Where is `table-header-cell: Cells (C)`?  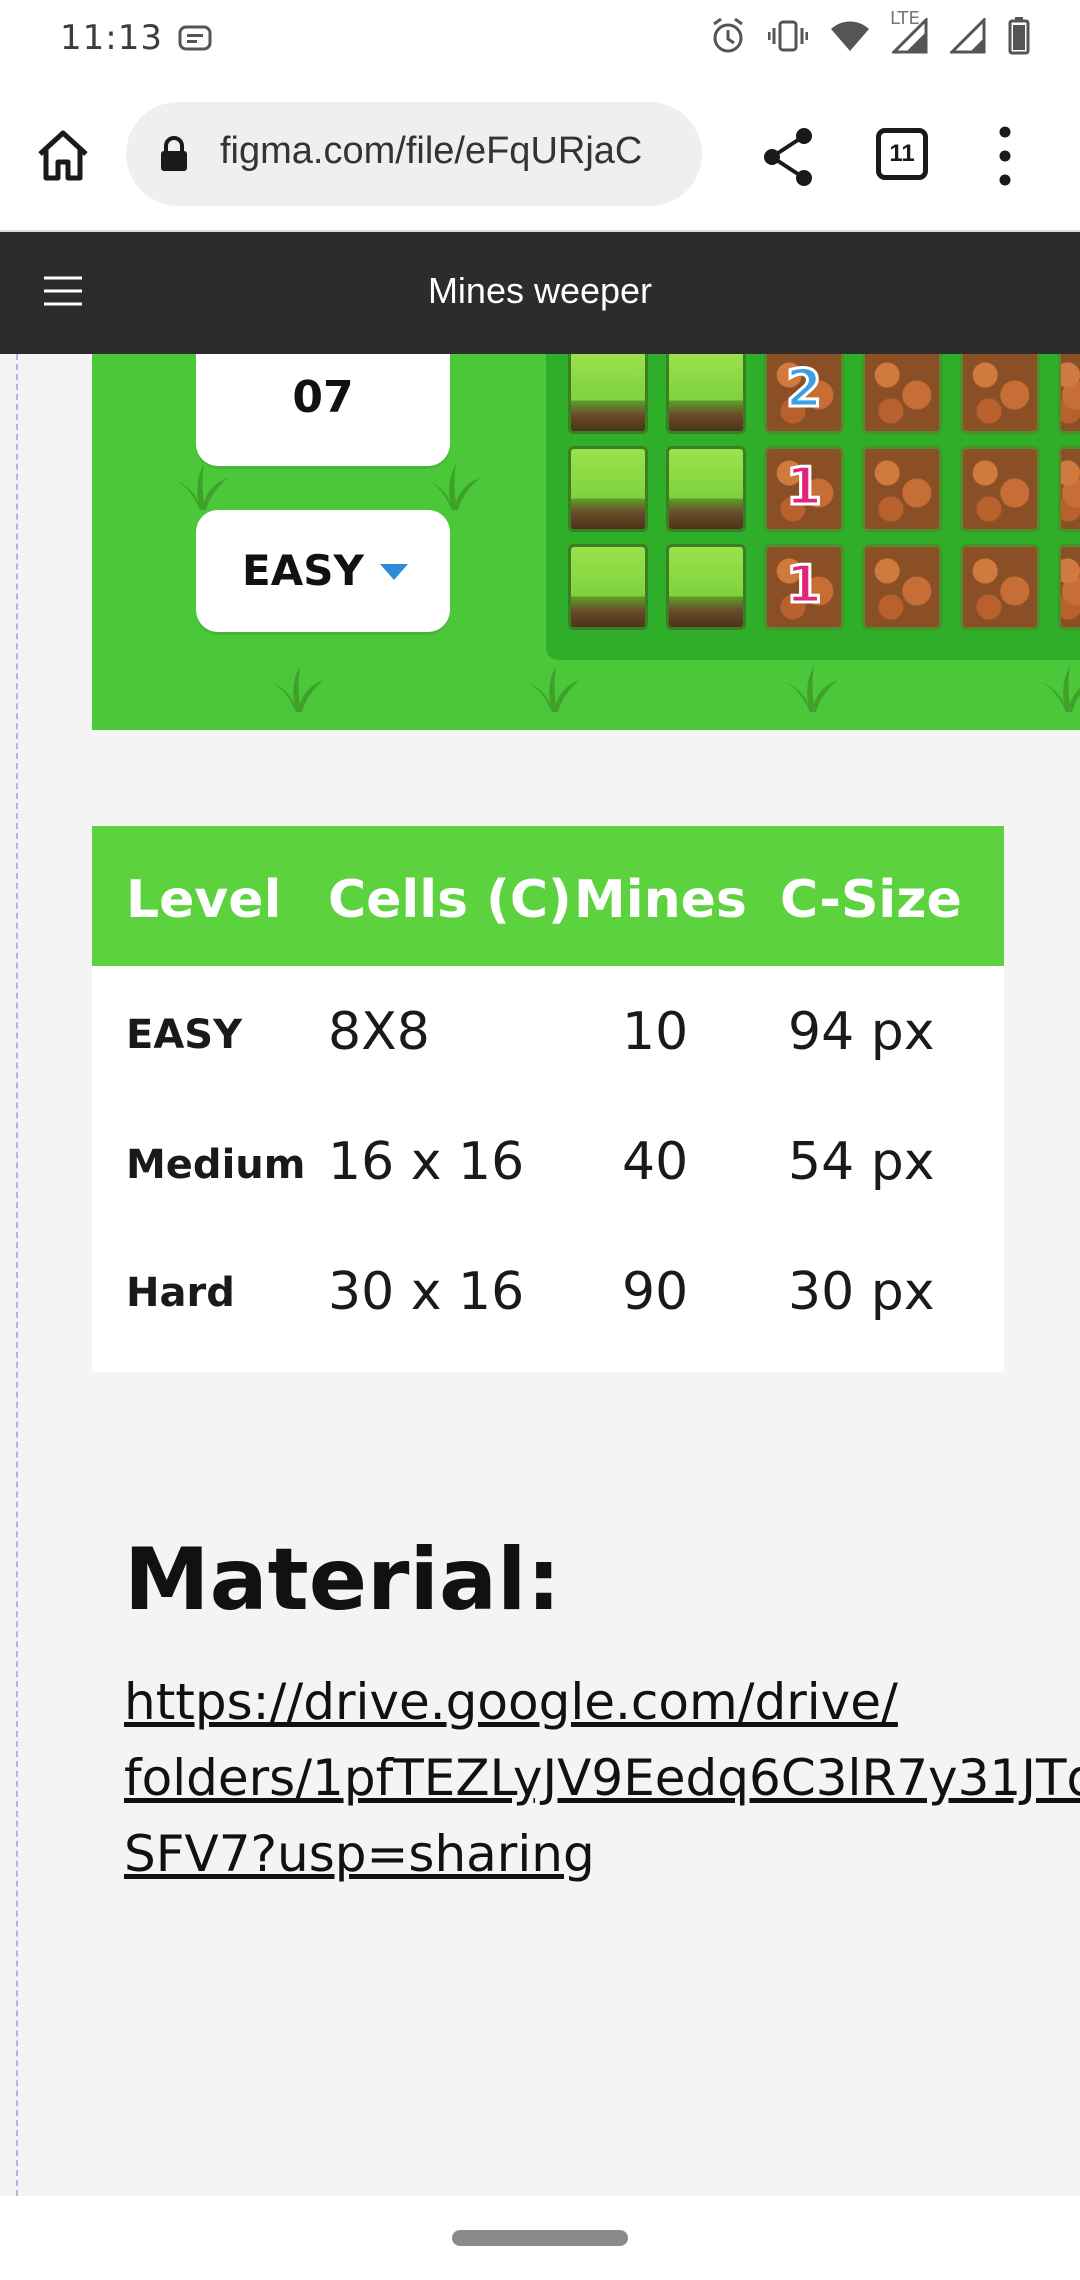 table-header-cell: Cells (C) is located at coordinates (450, 900).